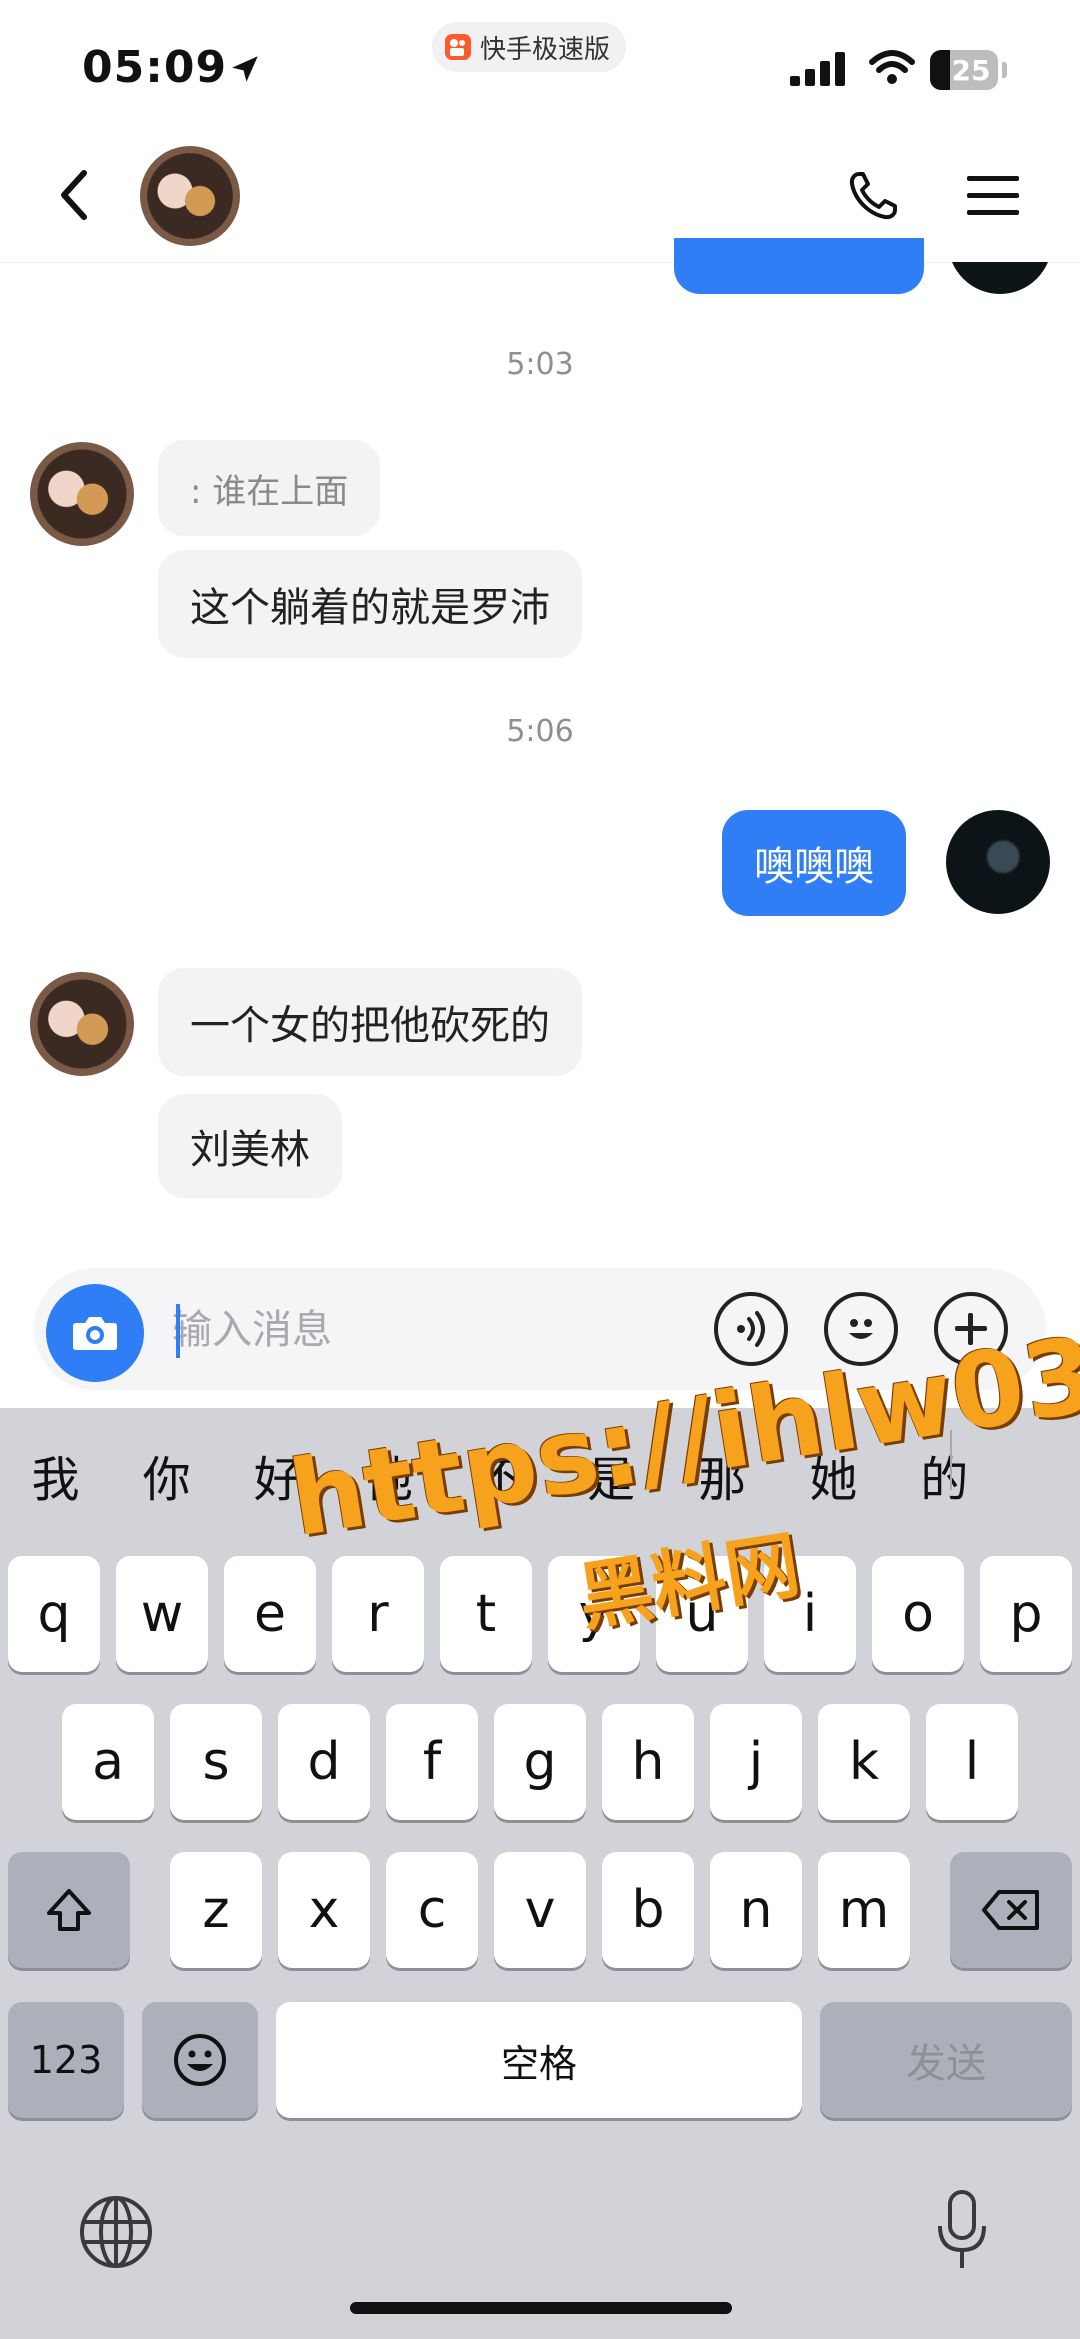 The height and width of the screenshot is (2339, 1080). Describe the element at coordinates (540, 731) in the screenshot. I see `timestamp: 5:06` at that location.